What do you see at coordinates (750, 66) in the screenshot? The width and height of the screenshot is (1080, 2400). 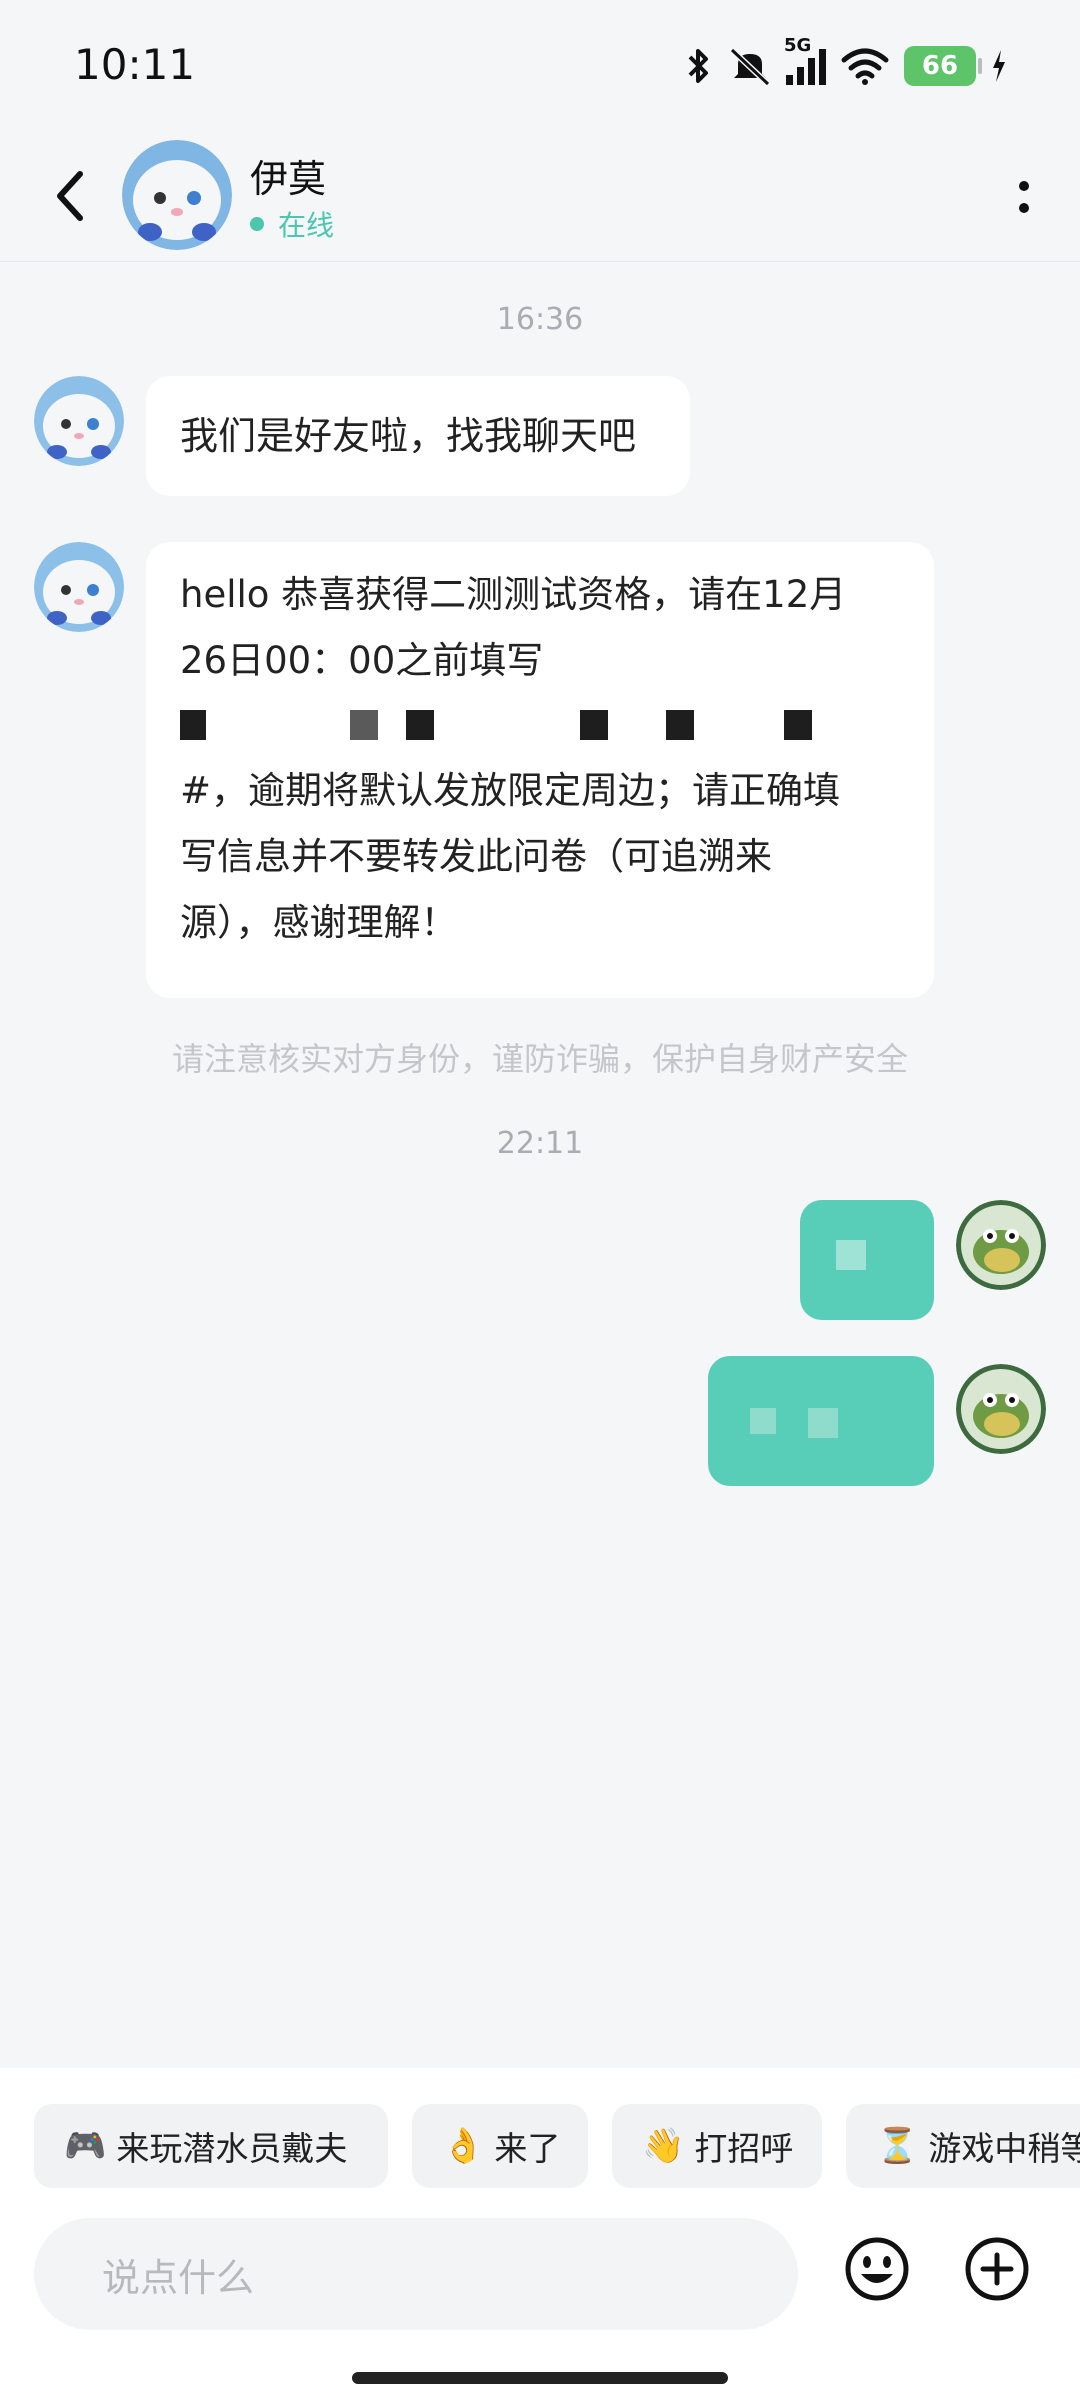 I see `mute-icon` at bounding box center [750, 66].